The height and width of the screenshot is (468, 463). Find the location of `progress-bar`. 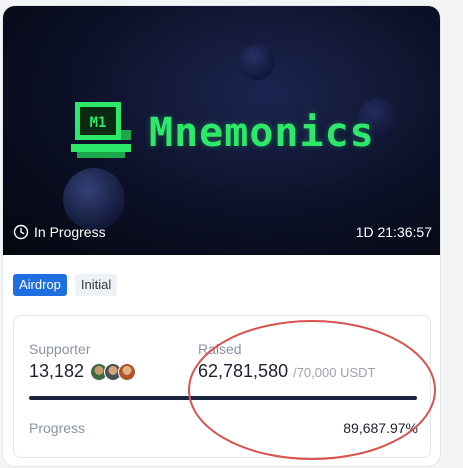

progress-bar is located at coordinates (223, 398).